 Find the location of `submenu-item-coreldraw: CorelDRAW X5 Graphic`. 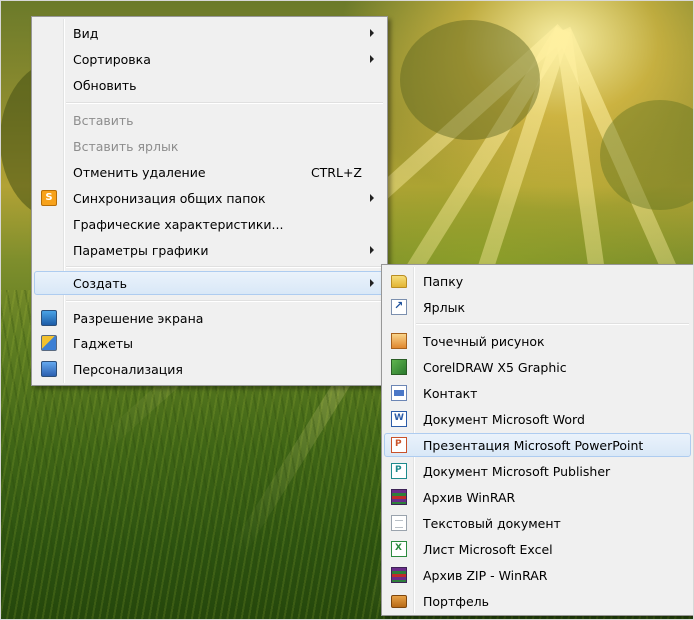

submenu-item-coreldraw: CorelDRAW X5 Graphic is located at coordinates (537, 367).